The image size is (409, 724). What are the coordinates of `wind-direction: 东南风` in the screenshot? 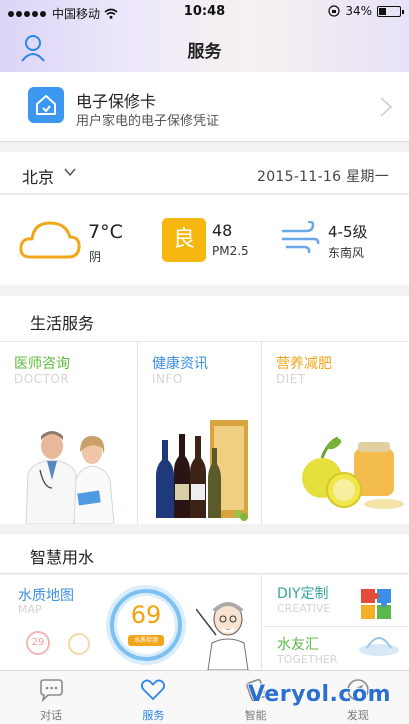 It's located at (346, 253).